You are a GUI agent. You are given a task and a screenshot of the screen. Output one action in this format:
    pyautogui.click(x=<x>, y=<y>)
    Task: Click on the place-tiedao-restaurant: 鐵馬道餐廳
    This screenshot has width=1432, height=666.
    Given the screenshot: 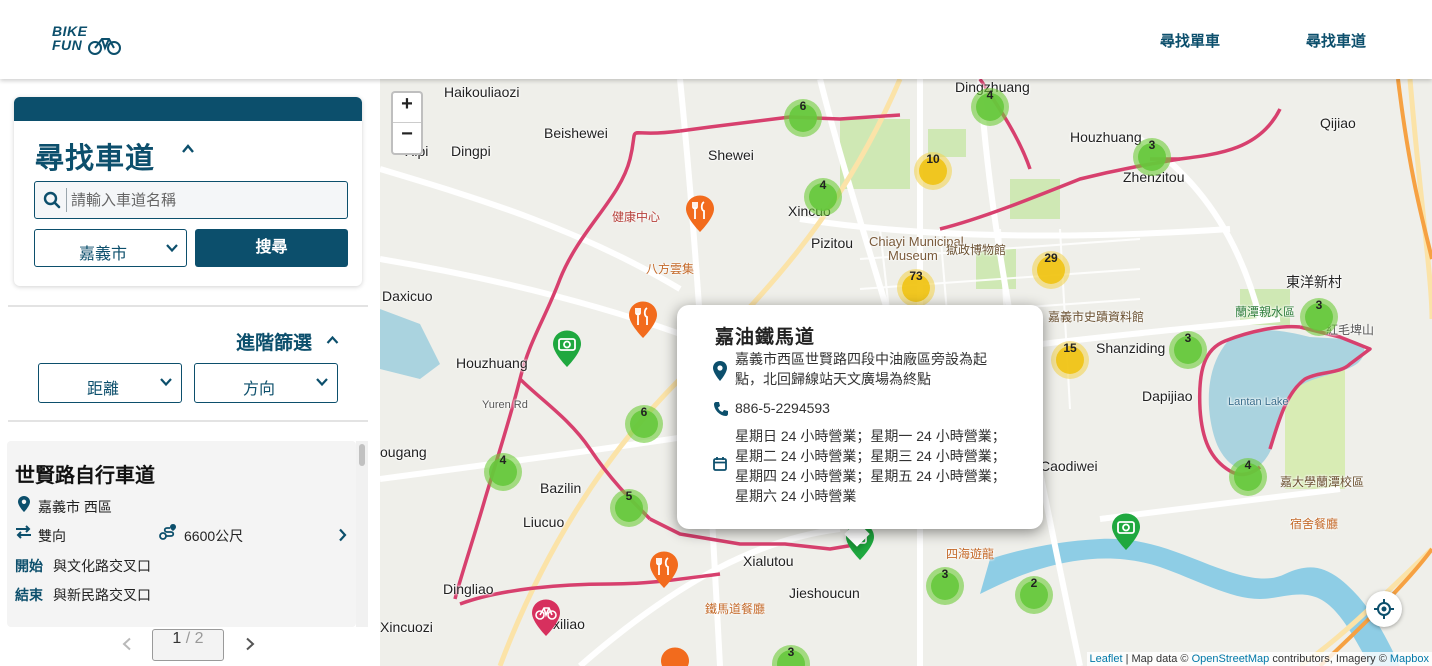 What is the action you would take?
    pyautogui.click(x=735, y=609)
    